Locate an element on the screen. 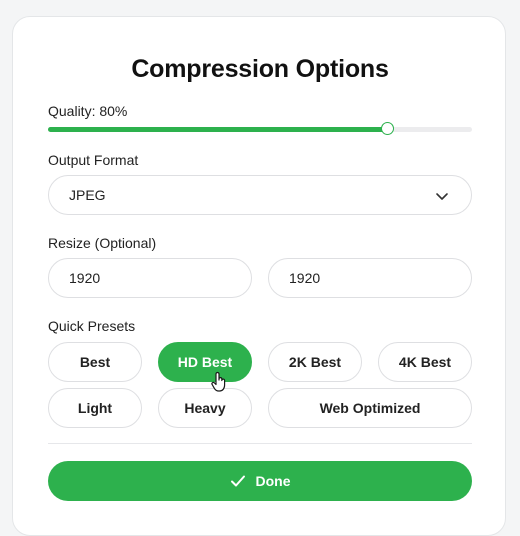 This screenshot has width=520, height=536. output-format-value: JPEG is located at coordinates (87, 195).